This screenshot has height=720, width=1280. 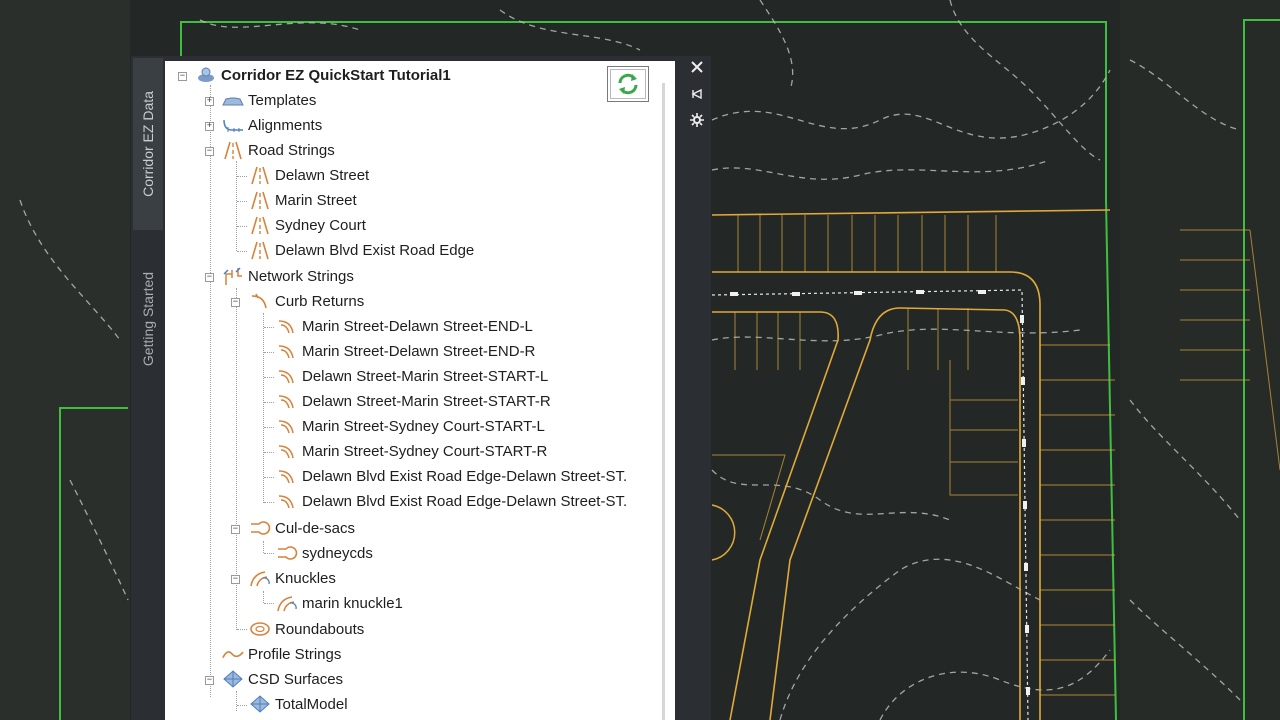 I want to click on tree-item-profile-strings: Profile Strings, so click(x=281, y=654).